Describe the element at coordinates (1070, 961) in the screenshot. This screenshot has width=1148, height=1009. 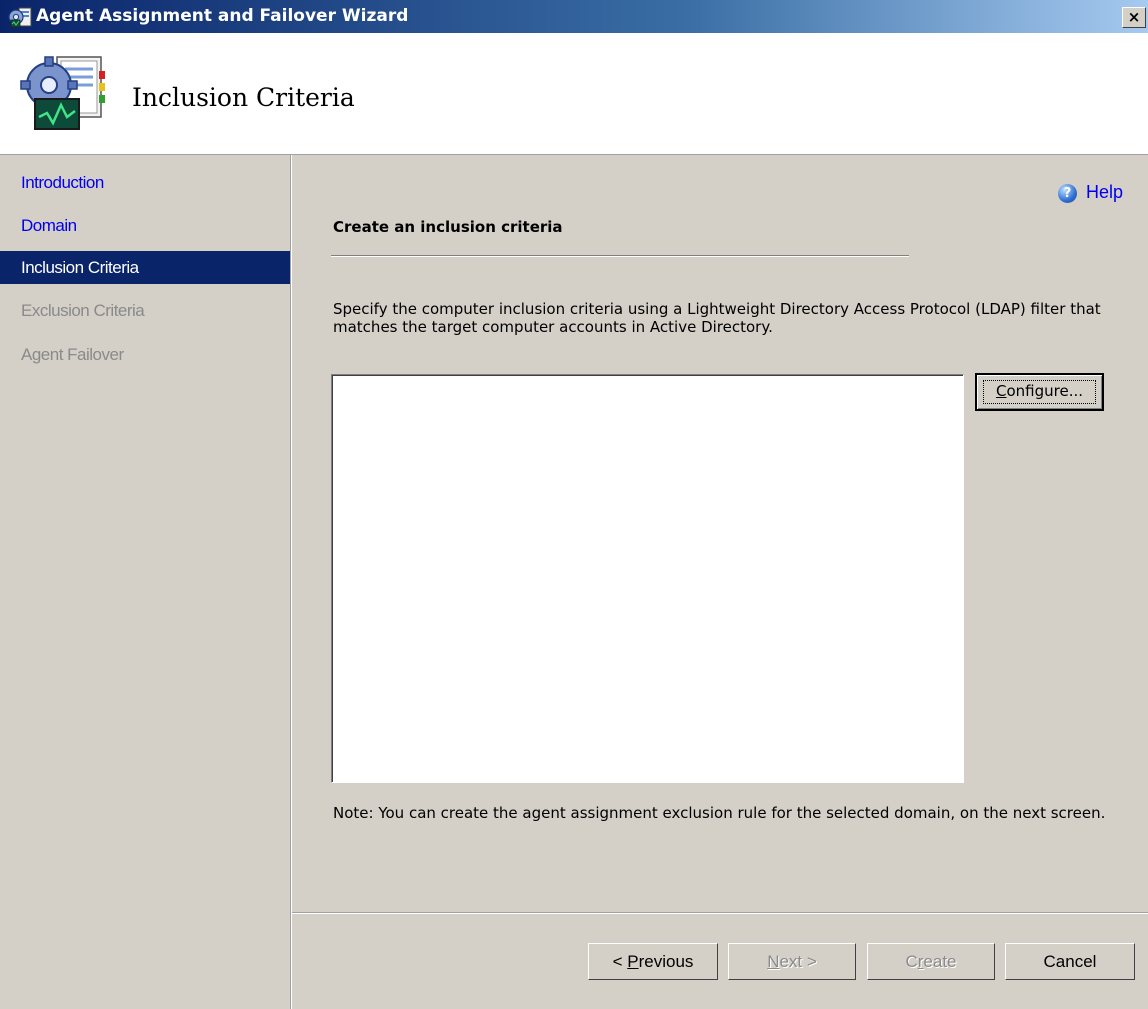
I see `cancel-button: Cancel` at that location.